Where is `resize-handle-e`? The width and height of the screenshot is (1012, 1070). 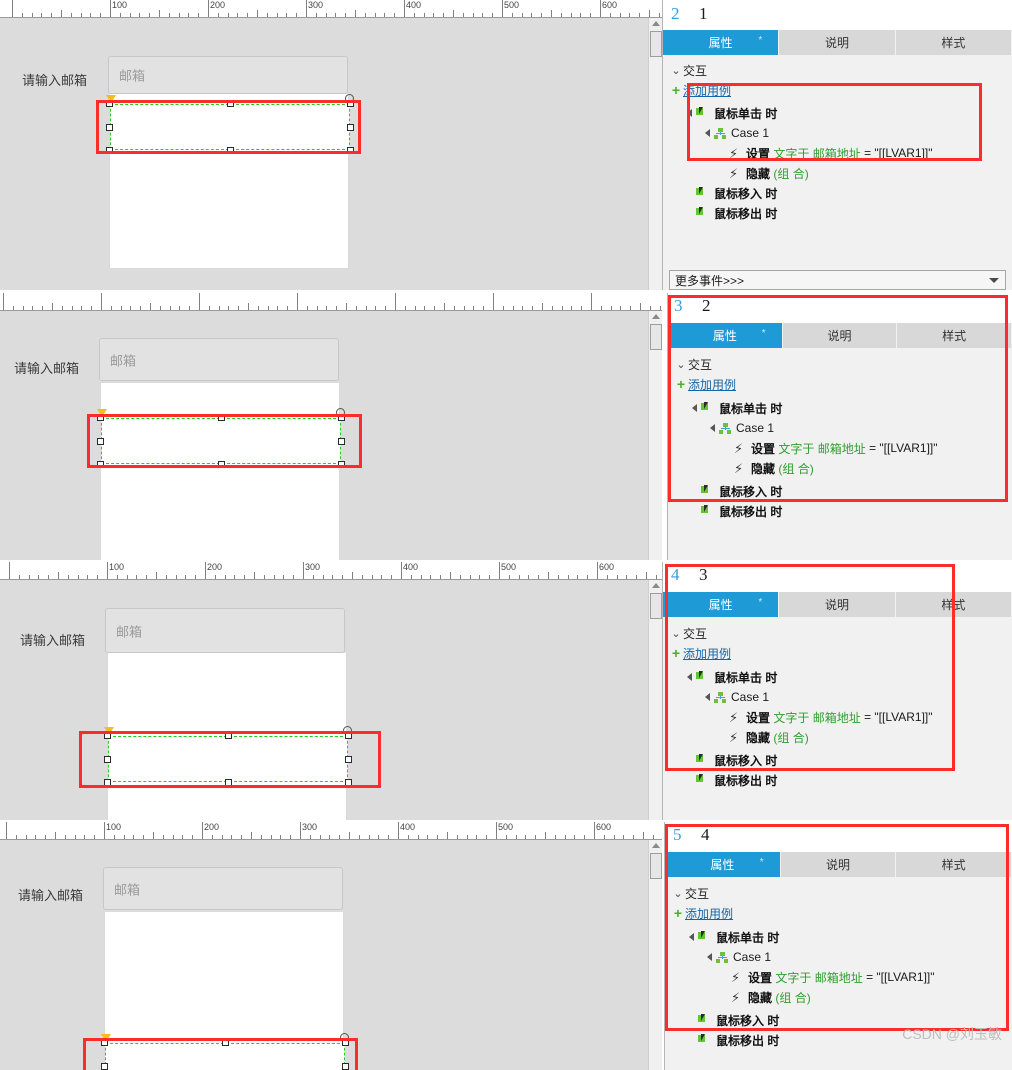
resize-handle-e is located at coordinates (350, 127).